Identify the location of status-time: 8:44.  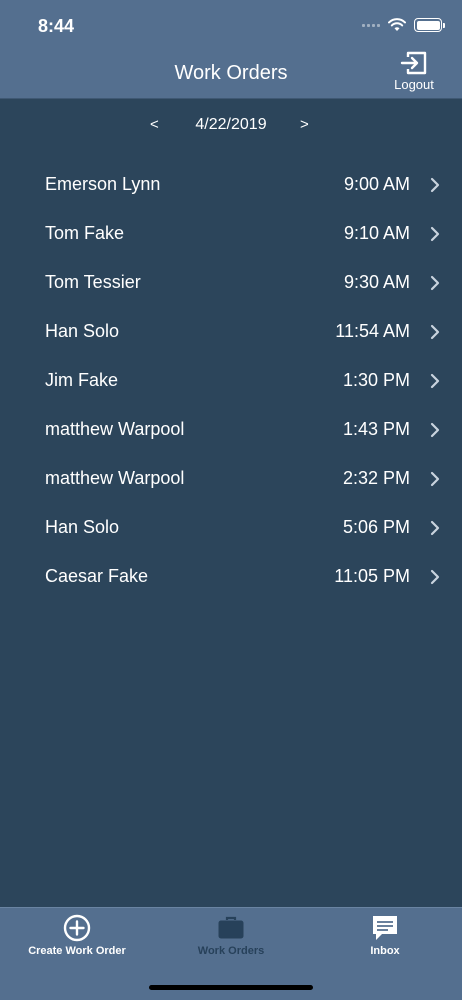
(56, 26).